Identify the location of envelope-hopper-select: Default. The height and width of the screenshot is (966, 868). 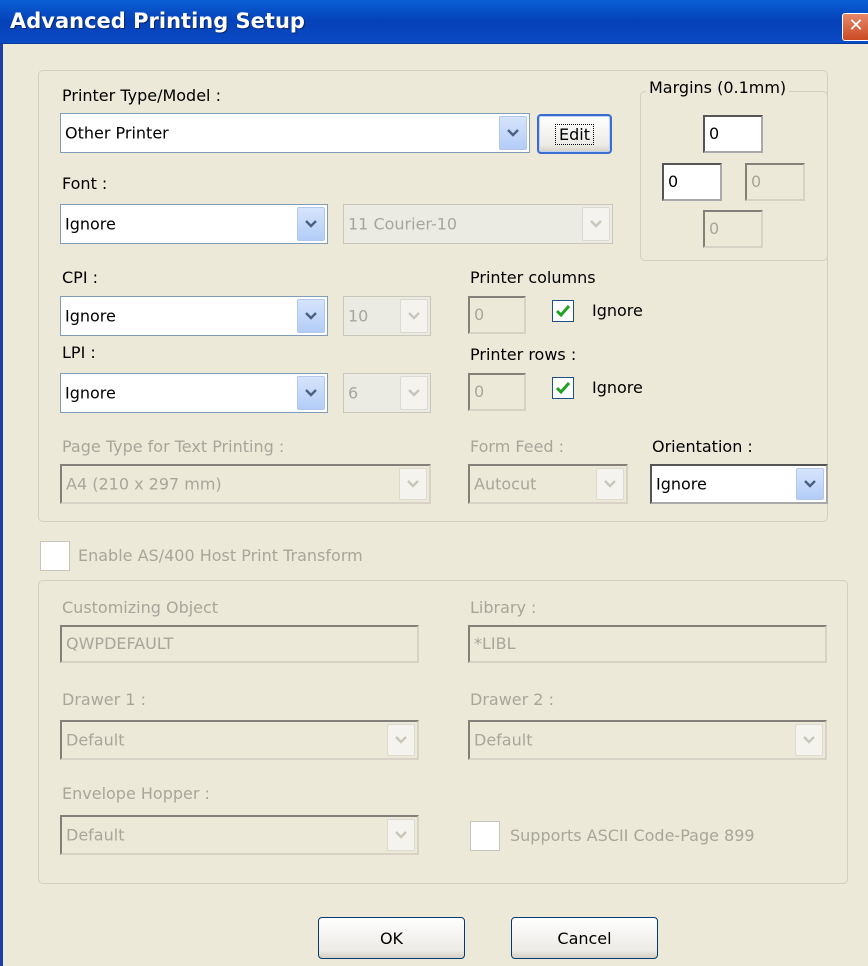
(239, 835).